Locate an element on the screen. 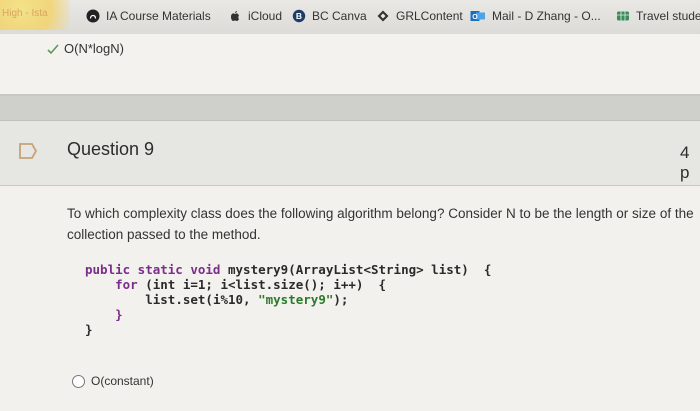 This screenshot has height=411, width=700. radio-button is located at coordinates (78, 381).